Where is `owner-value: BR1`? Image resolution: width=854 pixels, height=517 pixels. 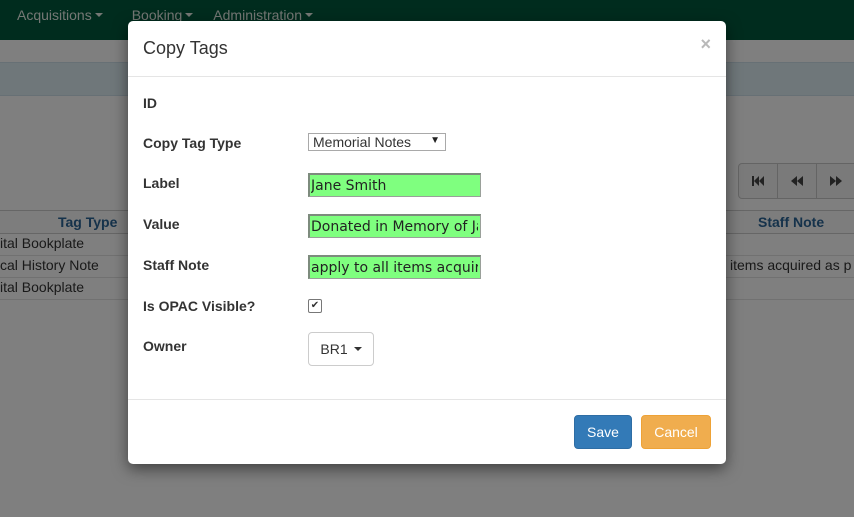 owner-value: BR1 is located at coordinates (334, 349).